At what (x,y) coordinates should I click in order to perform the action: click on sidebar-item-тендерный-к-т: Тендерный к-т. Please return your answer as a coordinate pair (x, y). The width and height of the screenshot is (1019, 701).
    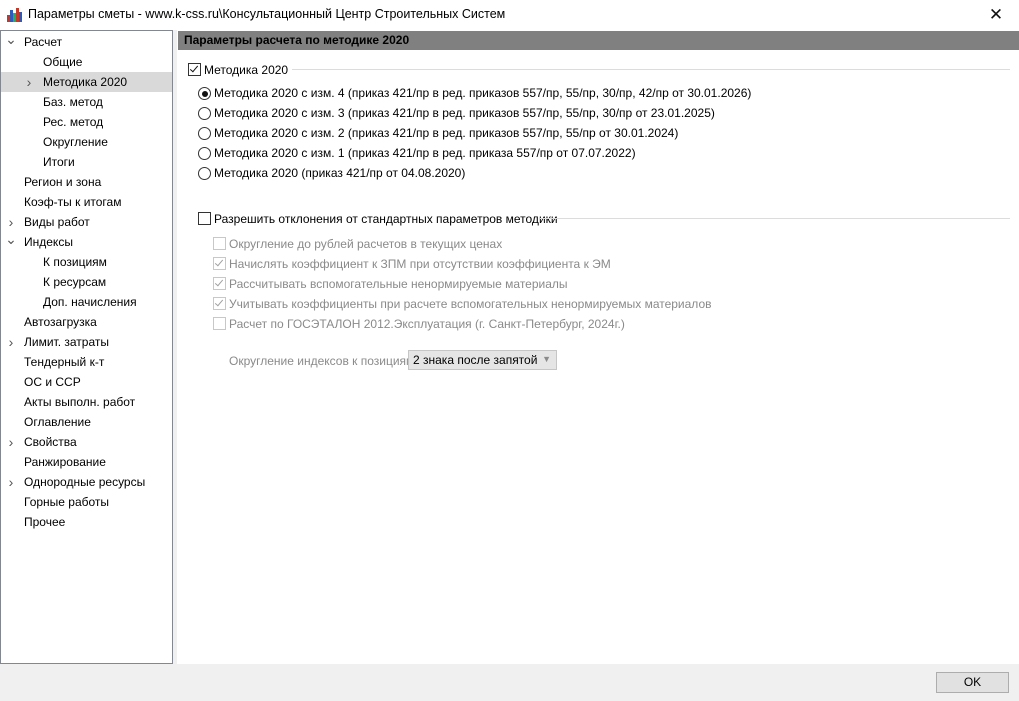
    Looking at the image, I should click on (86, 362).